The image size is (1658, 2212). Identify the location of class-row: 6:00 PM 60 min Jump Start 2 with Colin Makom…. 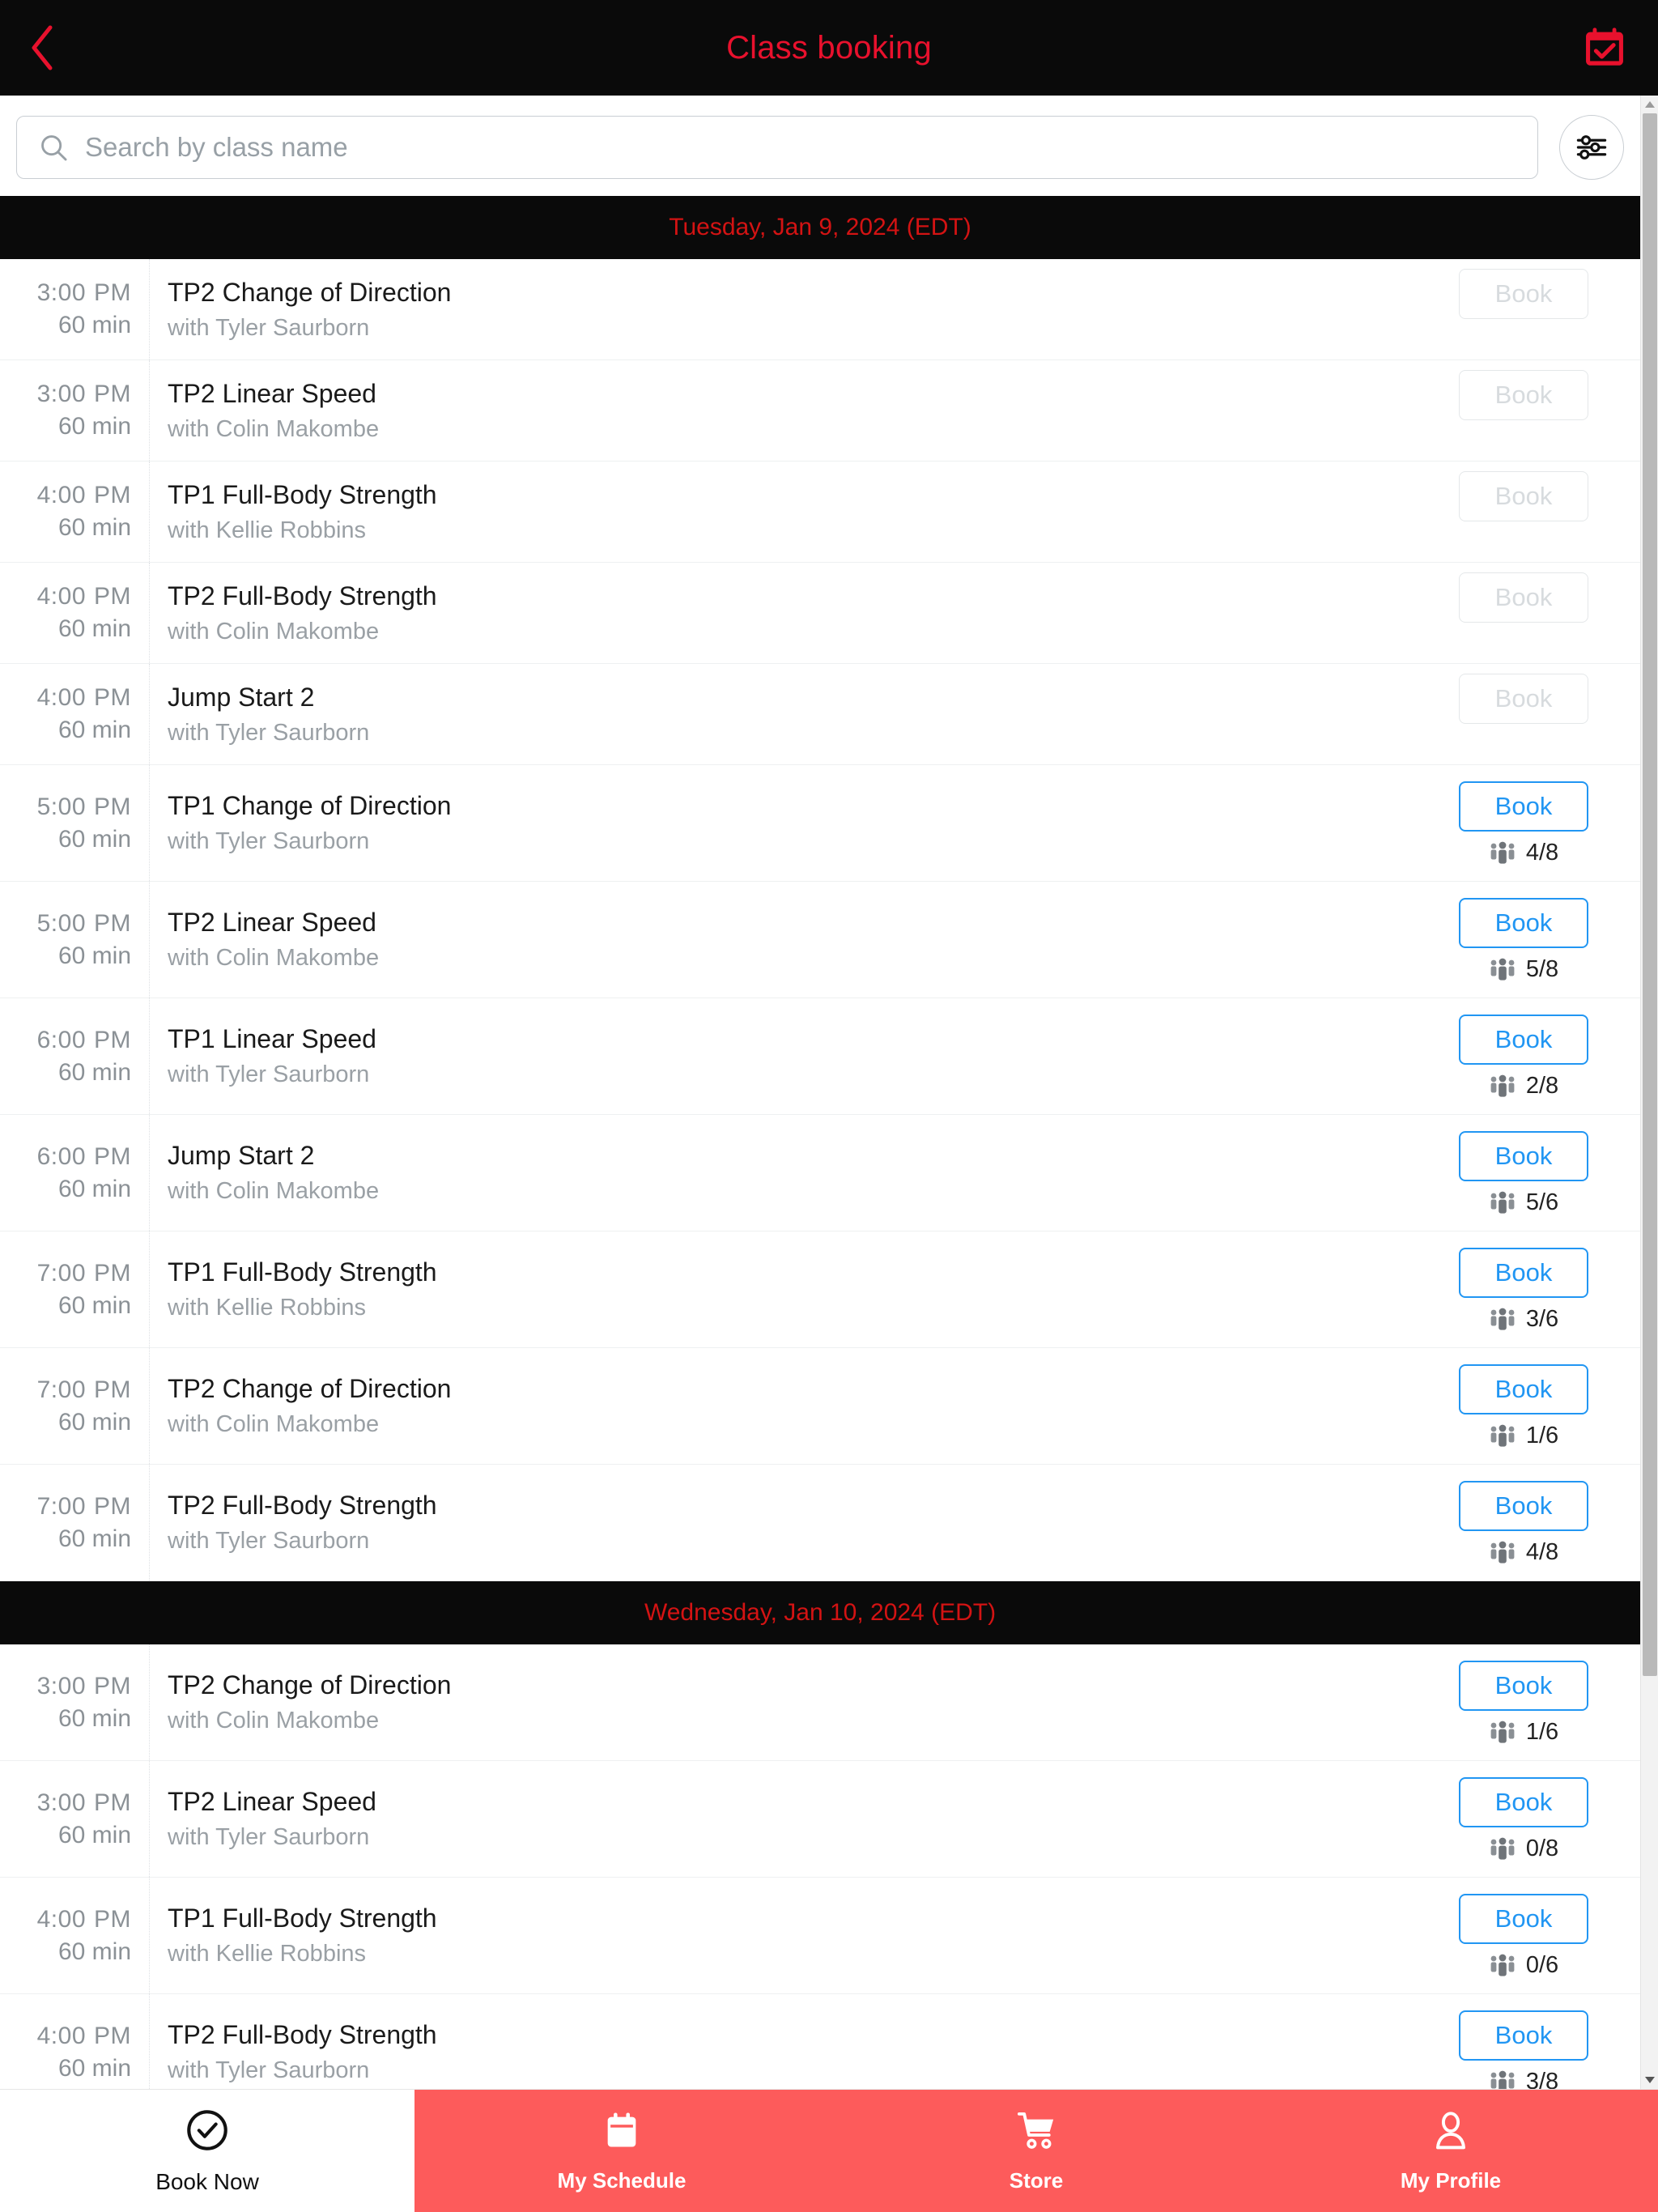
(820, 1173).